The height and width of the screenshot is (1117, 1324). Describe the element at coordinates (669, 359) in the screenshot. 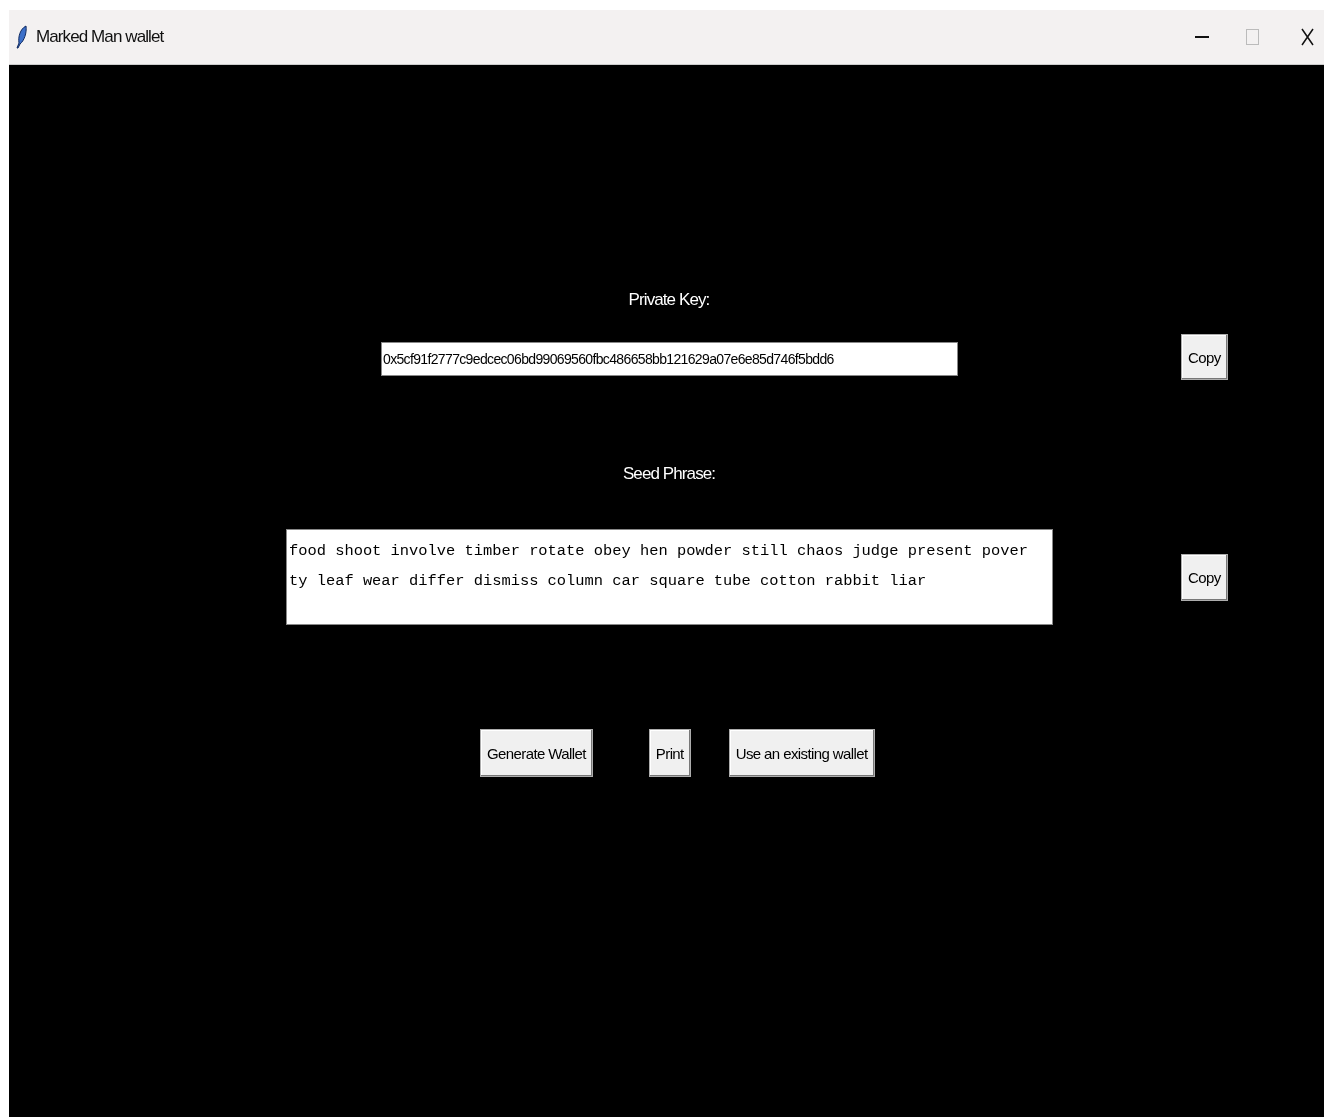

I see `private-key-field: 0x5cf91f2777c9edcec06bd99069560fbc486658bb121629a07e6e85d746f5bdd6` at that location.